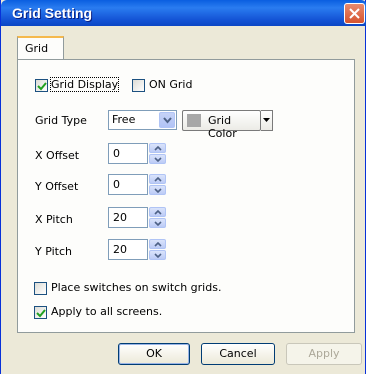 The height and width of the screenshot is (374, 366). What do you see at coordinates (170, 84) in the screenshot?
I see `on-grid-label: ON Grid` at bounding box center [170, 84].